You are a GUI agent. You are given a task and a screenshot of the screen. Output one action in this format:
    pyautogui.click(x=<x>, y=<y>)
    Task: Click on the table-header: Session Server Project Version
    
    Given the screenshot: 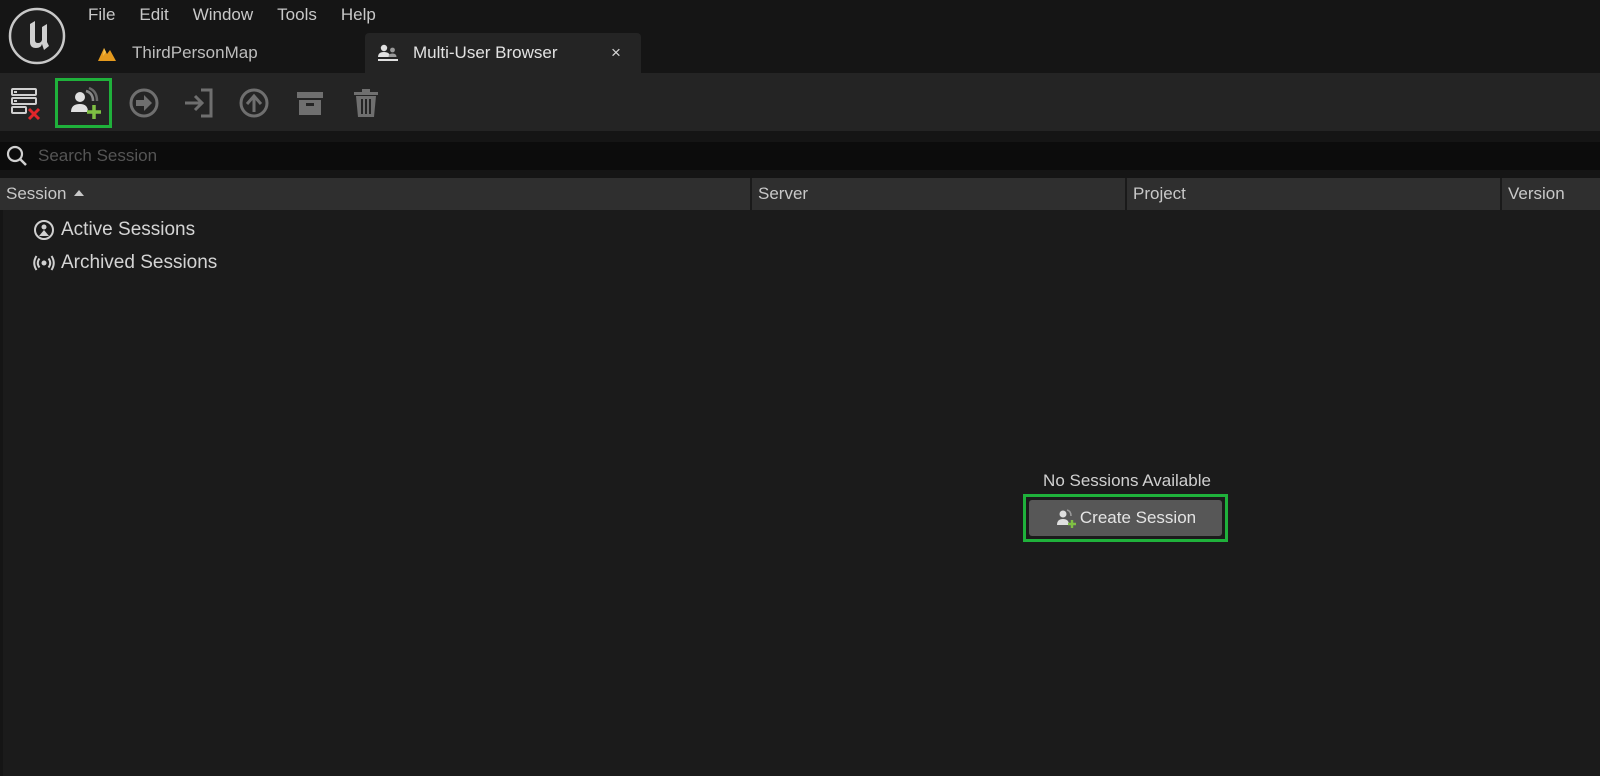 What is the action you would take?
    pyautogui.click(x=800, y=194)
    